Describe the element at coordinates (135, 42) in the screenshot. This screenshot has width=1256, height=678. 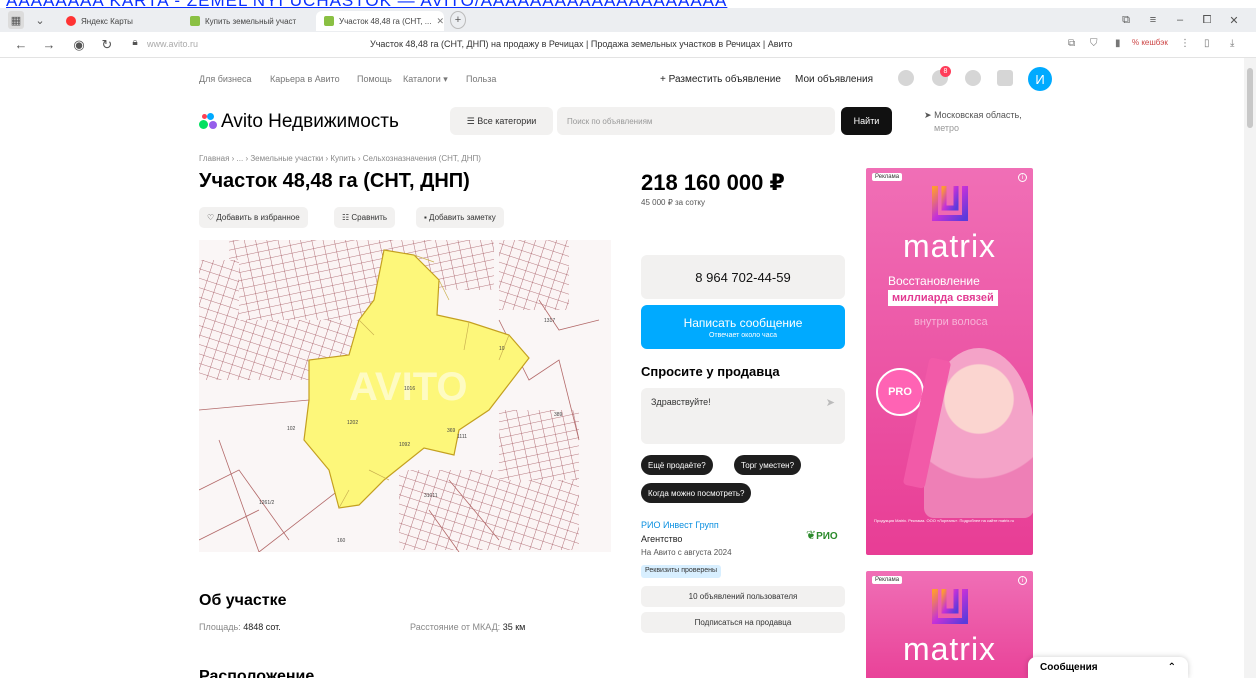
I see `lock-icon: 🔒︎` at that location.